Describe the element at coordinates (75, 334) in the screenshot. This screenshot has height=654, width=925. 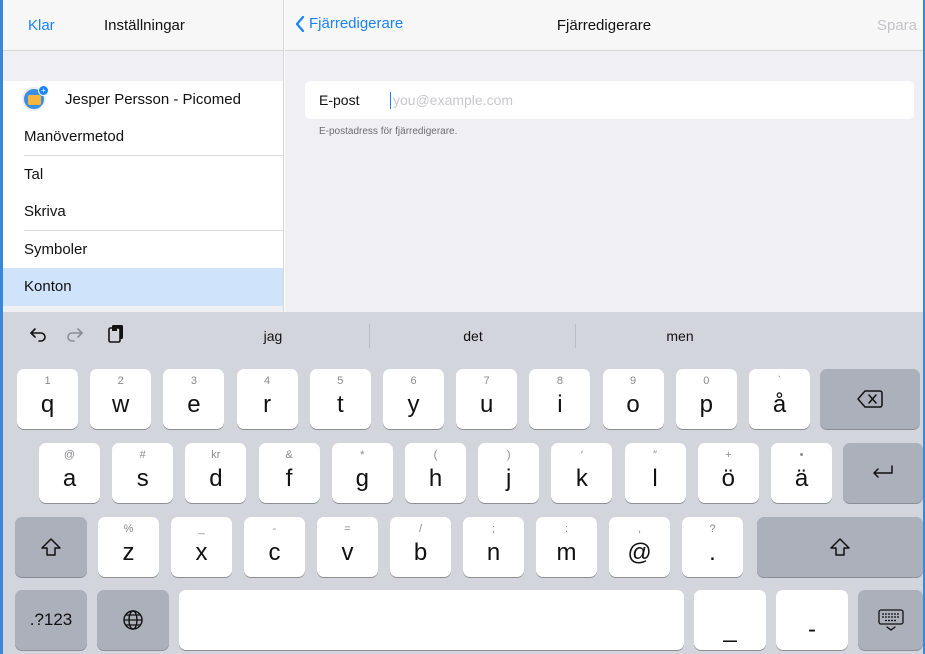
I see `redo-icon` at that location.